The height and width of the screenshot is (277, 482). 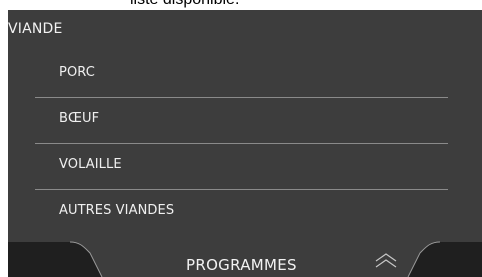 What do you see at coordinates (241, 265) in the screenshot?
I see `programmes-label: PROGRAMMES` at bounding box center [241, 265].